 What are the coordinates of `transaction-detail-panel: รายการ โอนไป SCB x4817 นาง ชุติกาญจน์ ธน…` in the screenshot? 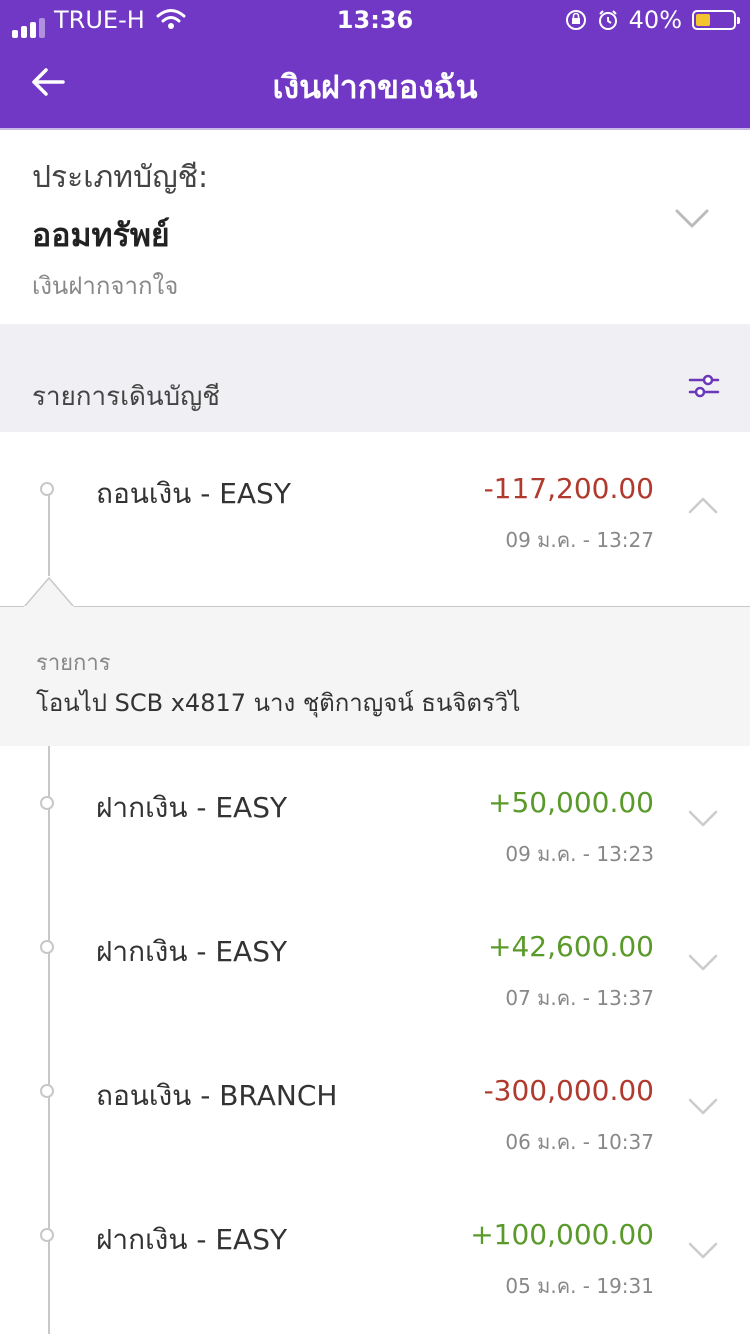 It's located at (375, 676).